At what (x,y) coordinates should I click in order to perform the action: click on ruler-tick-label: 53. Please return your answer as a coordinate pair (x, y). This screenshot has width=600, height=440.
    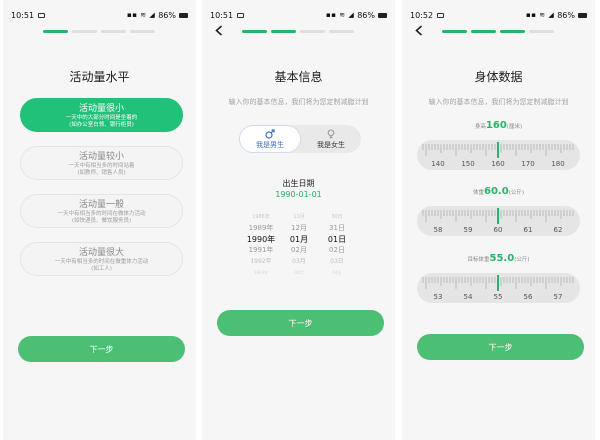
    Looking at the image, I should click on (438, 297).